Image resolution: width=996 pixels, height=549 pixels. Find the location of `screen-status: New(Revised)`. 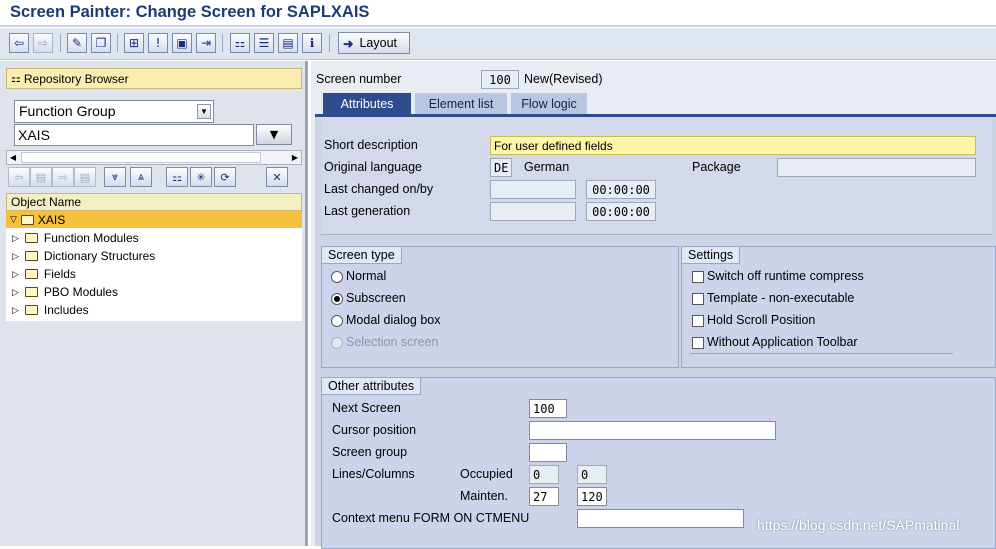

screen-status: New(Revised) is located at coordinates (563, 79).